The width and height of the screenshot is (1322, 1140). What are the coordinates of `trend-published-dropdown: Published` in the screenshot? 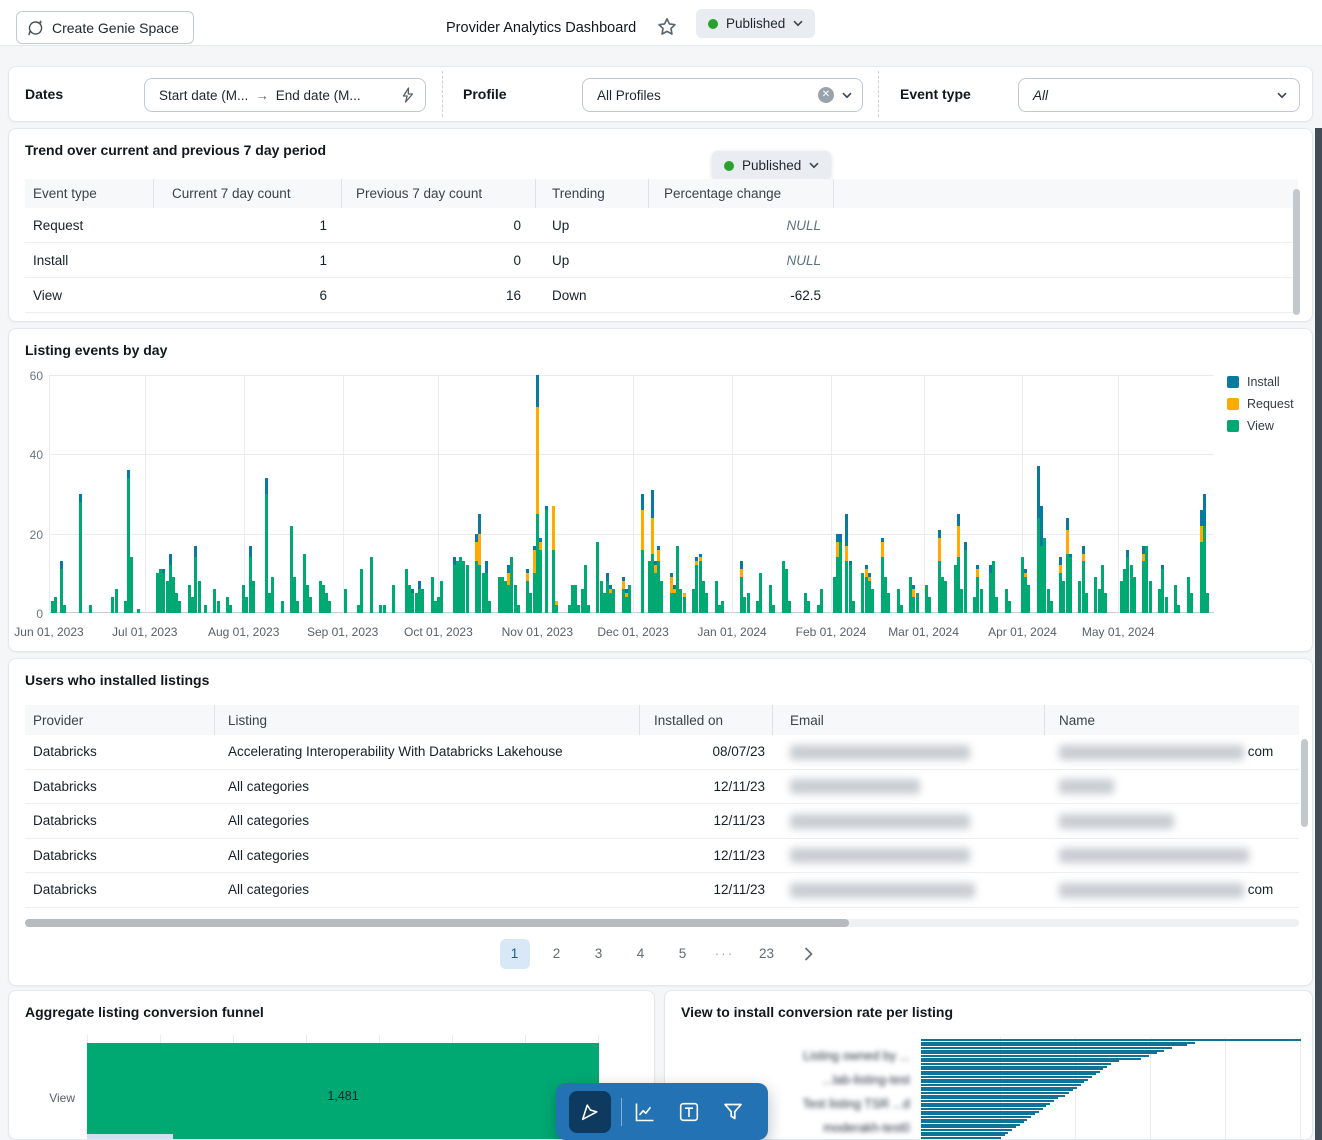 It's located at (772, 165).